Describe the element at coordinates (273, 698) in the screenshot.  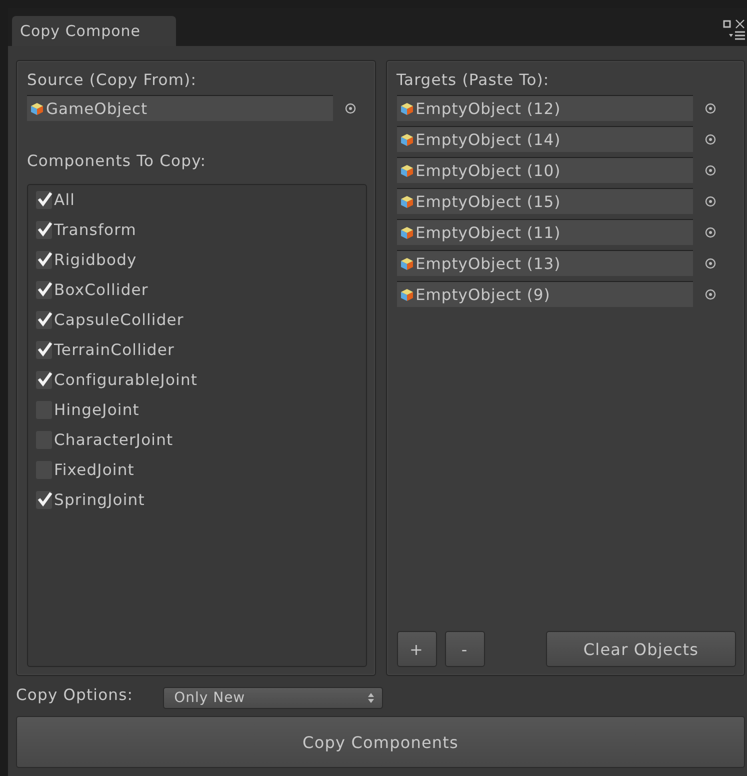
I see `copy-options-dropdown: Only New` at that location.